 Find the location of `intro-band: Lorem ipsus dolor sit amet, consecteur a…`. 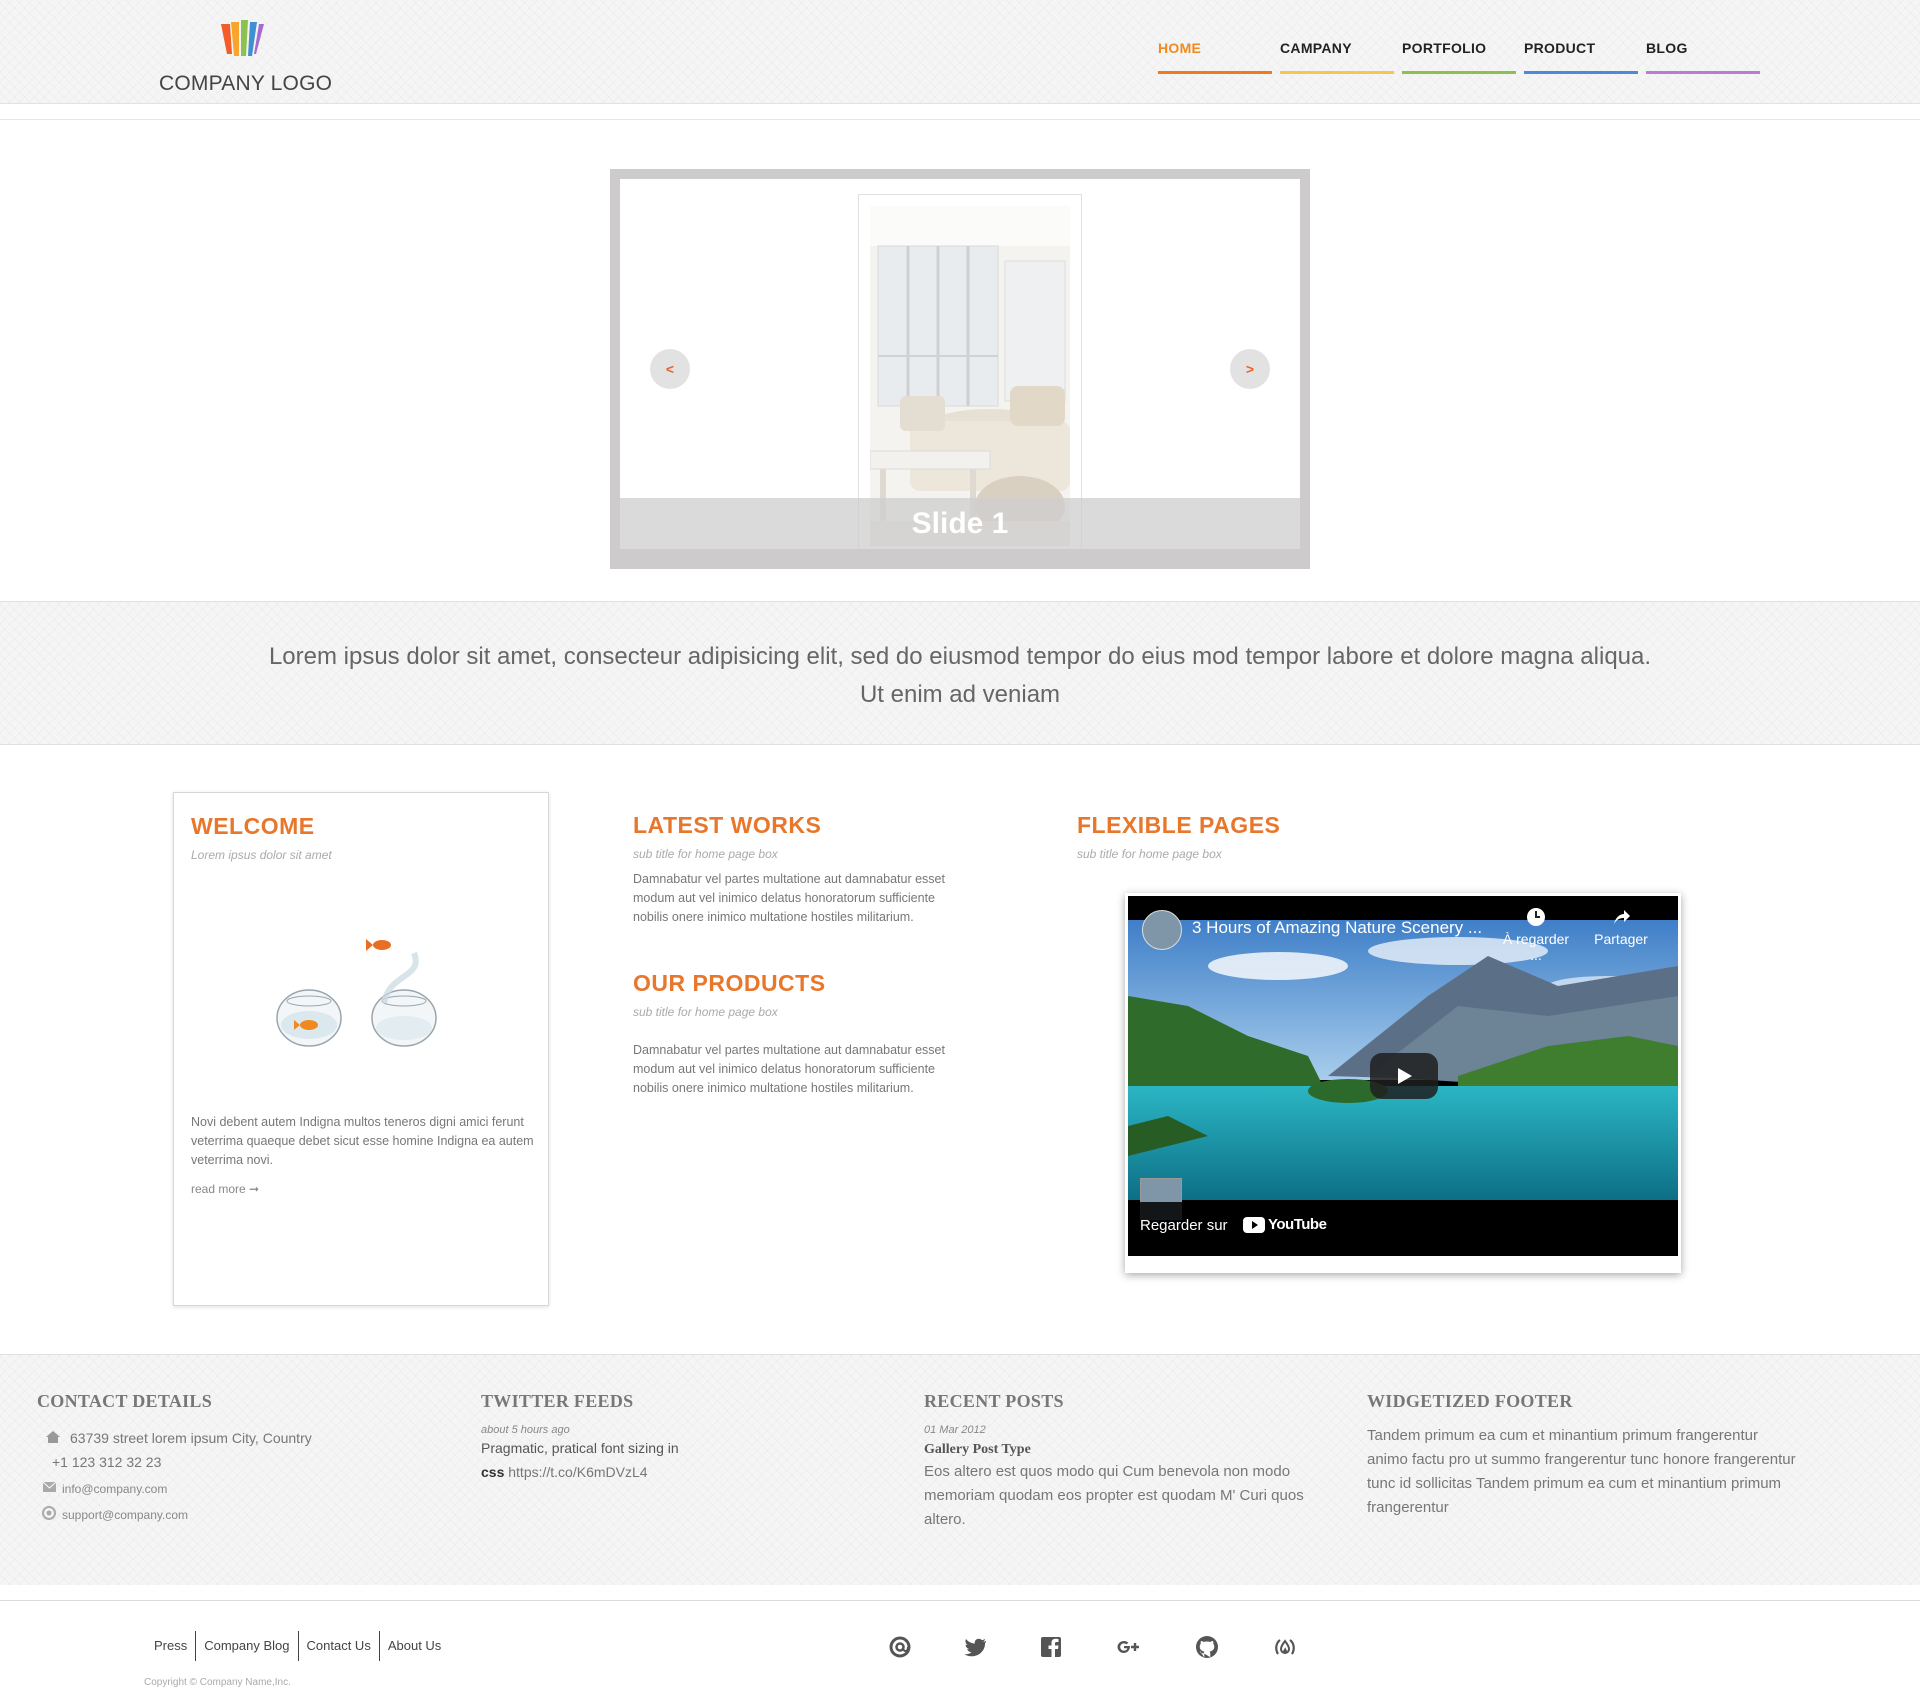

intro-band: Lorem ipsus dolor sit amet, consecteur a… is located at coordinates (960, 673).